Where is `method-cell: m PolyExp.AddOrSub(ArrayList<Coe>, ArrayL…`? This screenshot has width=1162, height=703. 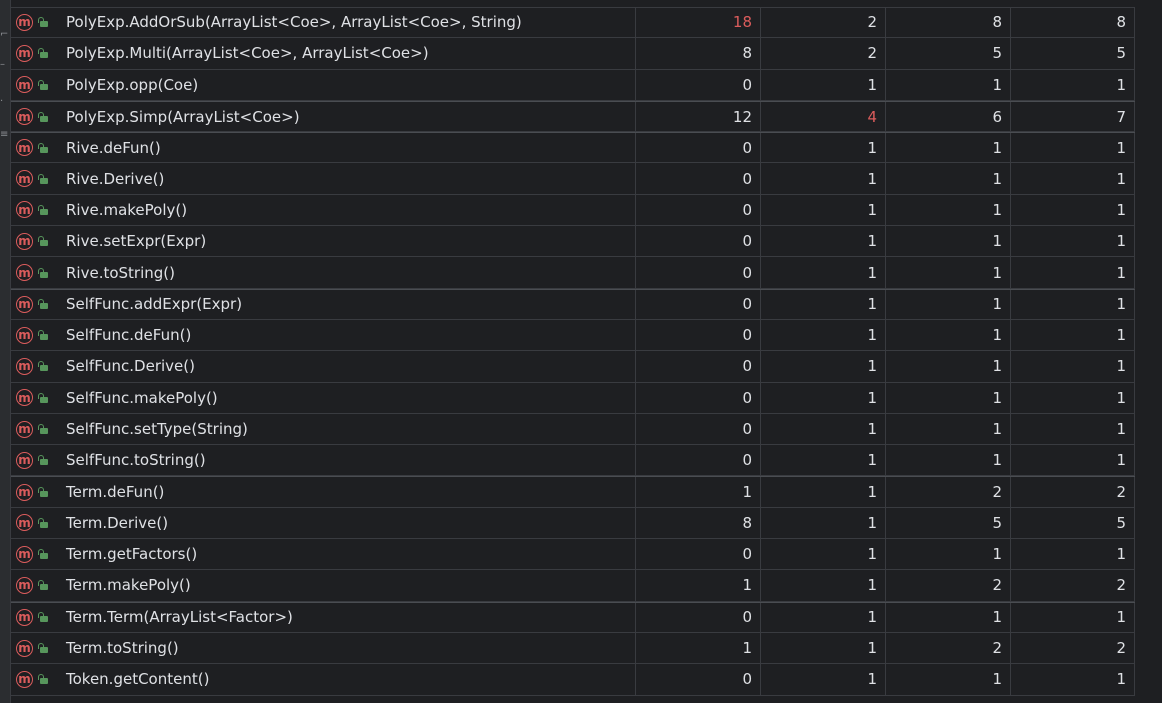 method-cell: m PolyExp.AddOrSub(ArrayList<Coe>, ArrayL… is located at coordinates (323, 22).